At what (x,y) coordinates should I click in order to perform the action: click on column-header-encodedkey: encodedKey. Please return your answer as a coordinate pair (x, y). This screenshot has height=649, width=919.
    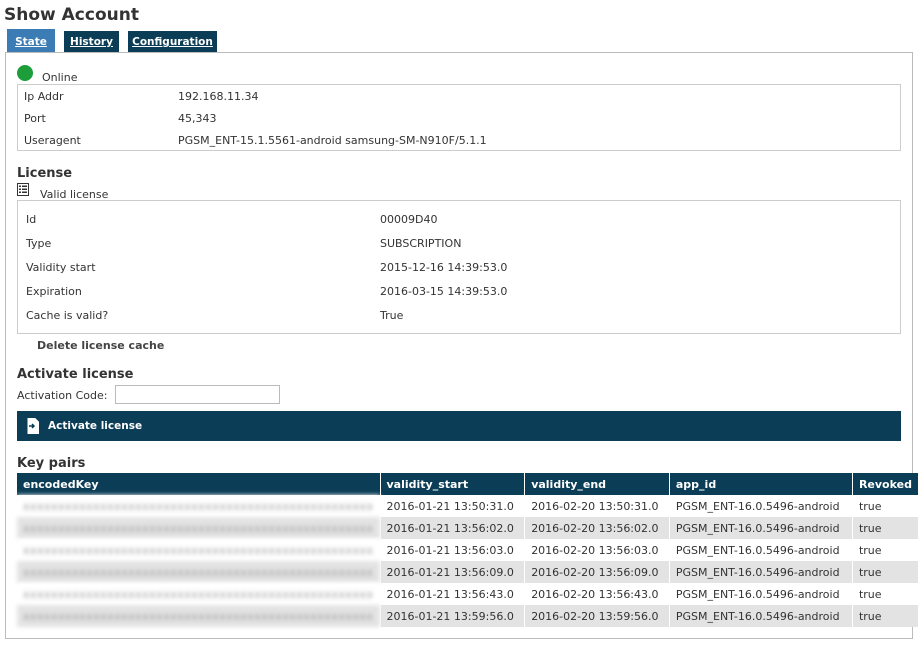
    Looking at the image, I should click on (199, 484).